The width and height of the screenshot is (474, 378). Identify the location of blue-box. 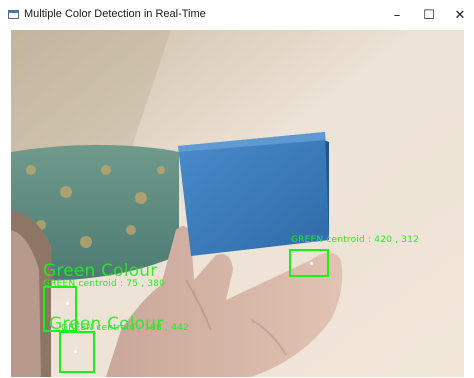
(253, 194).